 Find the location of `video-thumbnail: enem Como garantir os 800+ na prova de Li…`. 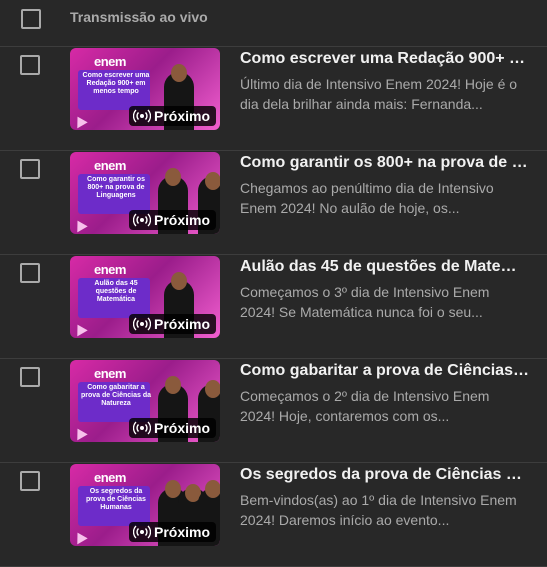

video-thumbnail: enem Como garantir os 800+ na prova de Li… is located at coordinates (145, 193).